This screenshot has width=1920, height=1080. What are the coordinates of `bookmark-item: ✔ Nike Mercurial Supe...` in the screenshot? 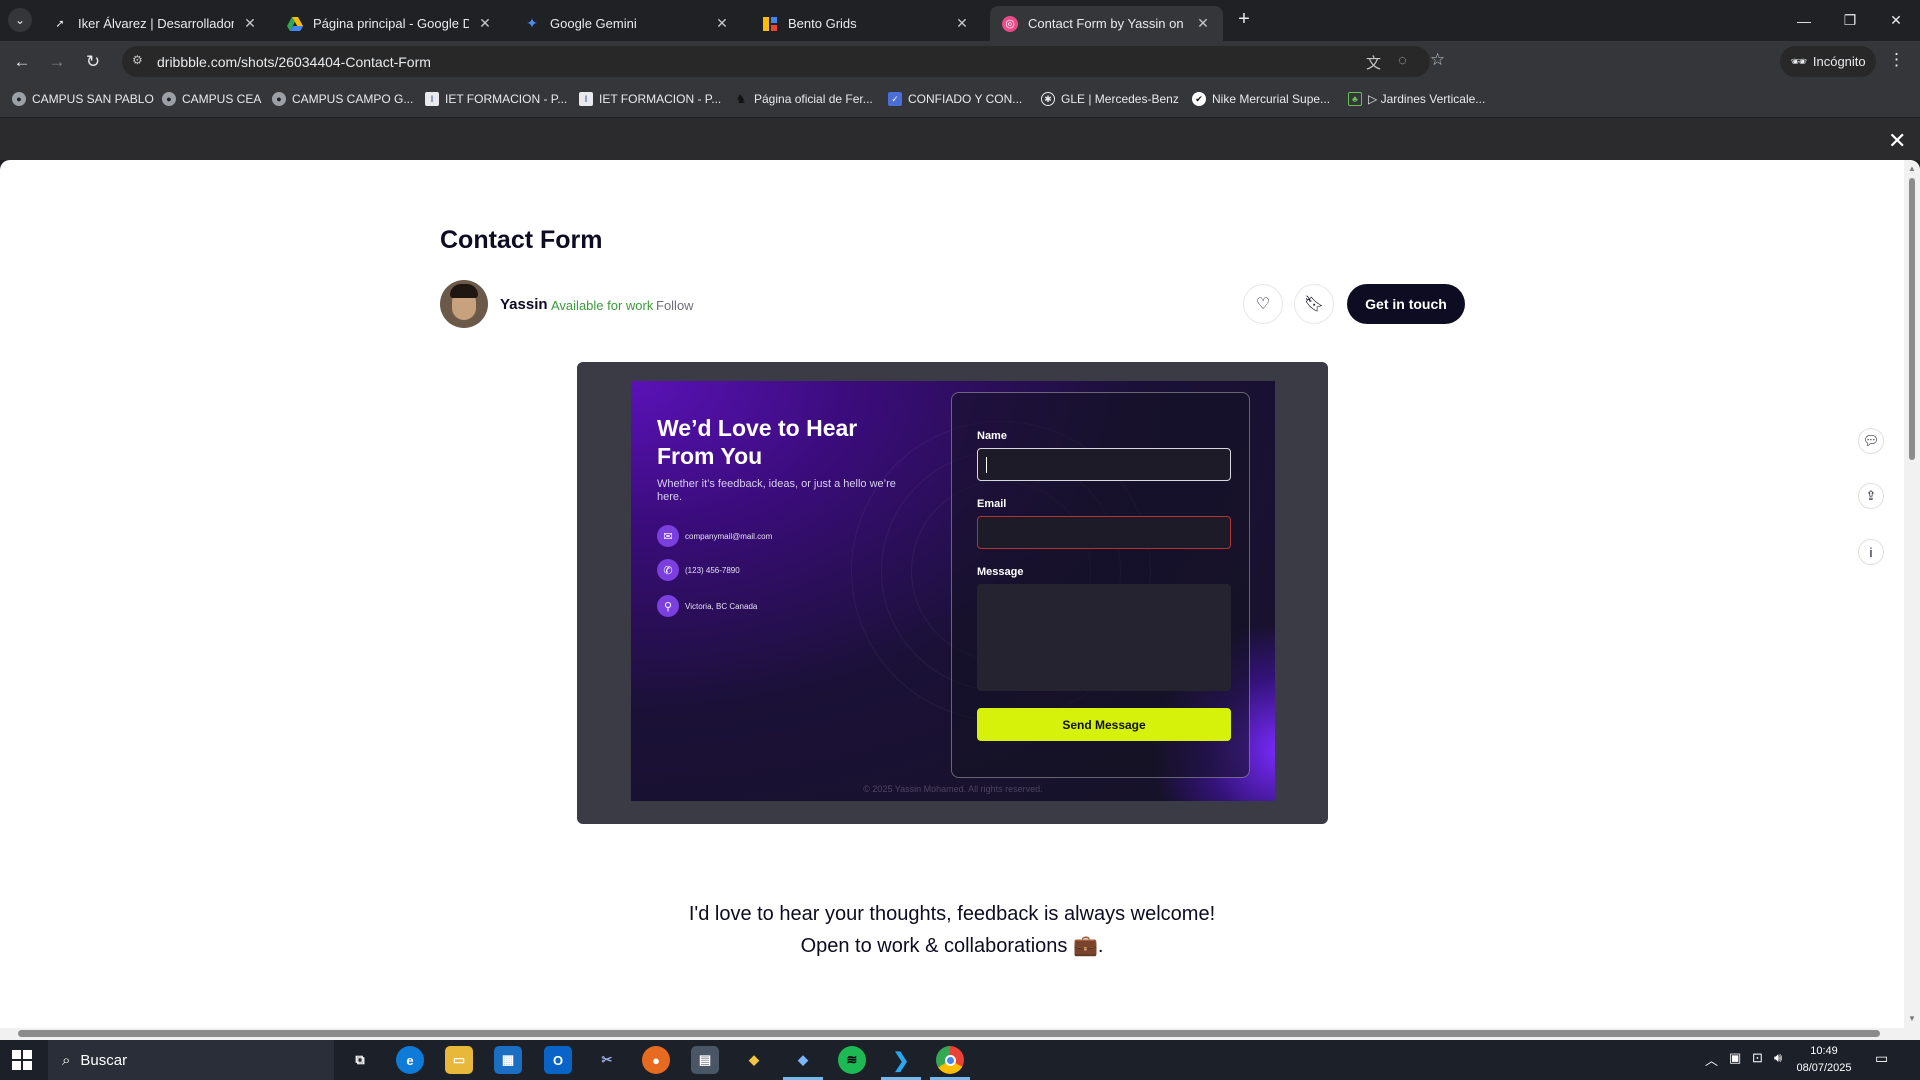 It's located at (1261, 99).